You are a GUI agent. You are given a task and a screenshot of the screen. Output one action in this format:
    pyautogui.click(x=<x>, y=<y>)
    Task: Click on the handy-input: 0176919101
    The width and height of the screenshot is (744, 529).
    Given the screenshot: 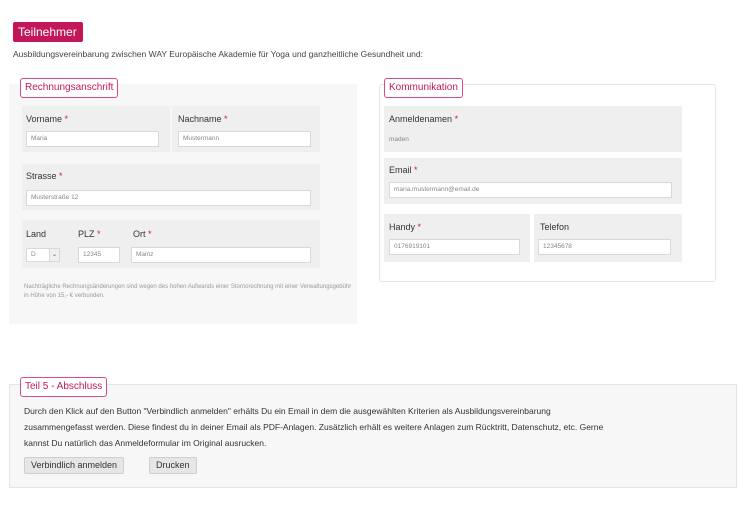 What is the action you would take?
    pyautogui.click(x=454, y=247)
    